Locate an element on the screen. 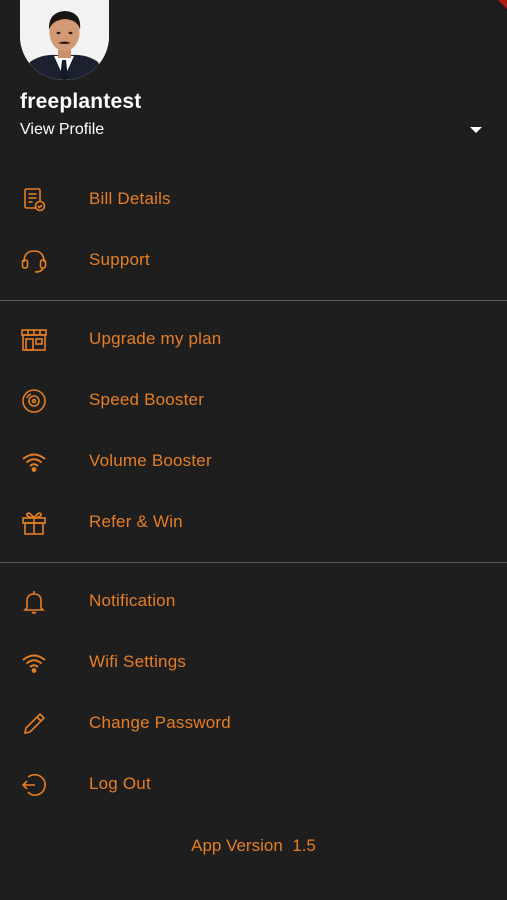 This screenshot has height=900, width=507. menu-item-change-password: Change Password is located at coordinates (253, 724).